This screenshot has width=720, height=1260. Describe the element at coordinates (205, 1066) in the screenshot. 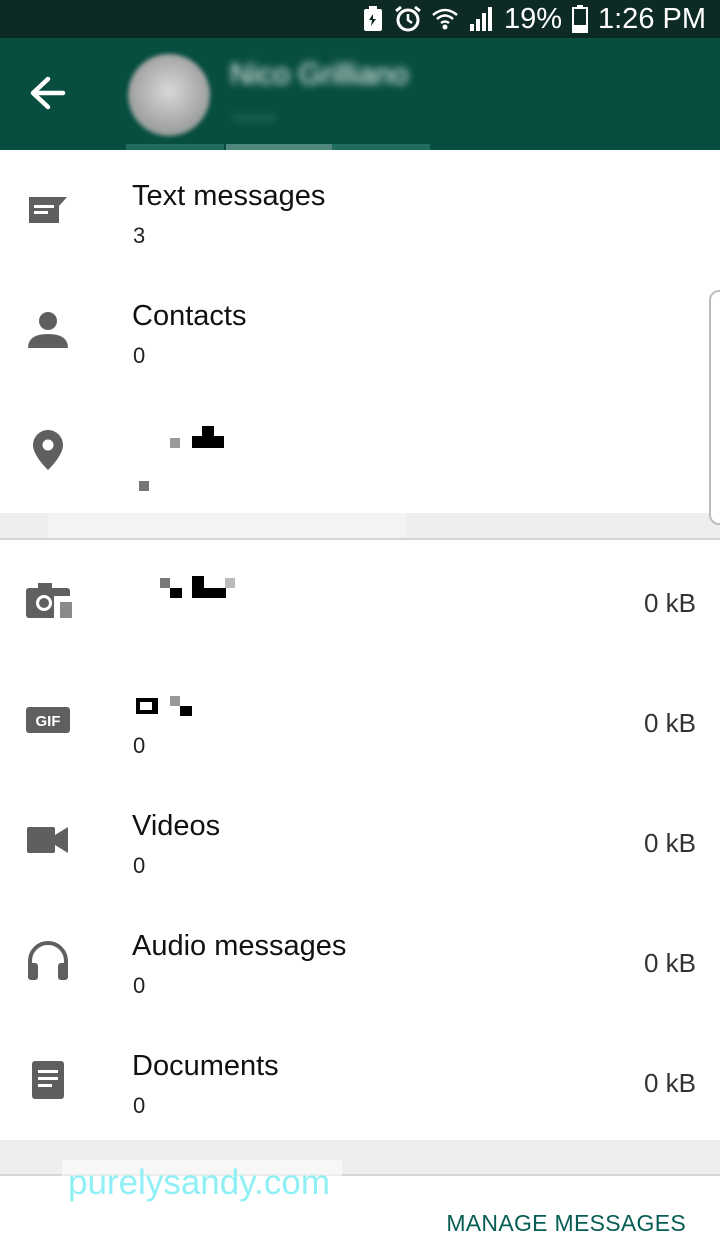

I see `row-title: Documents` at that location.